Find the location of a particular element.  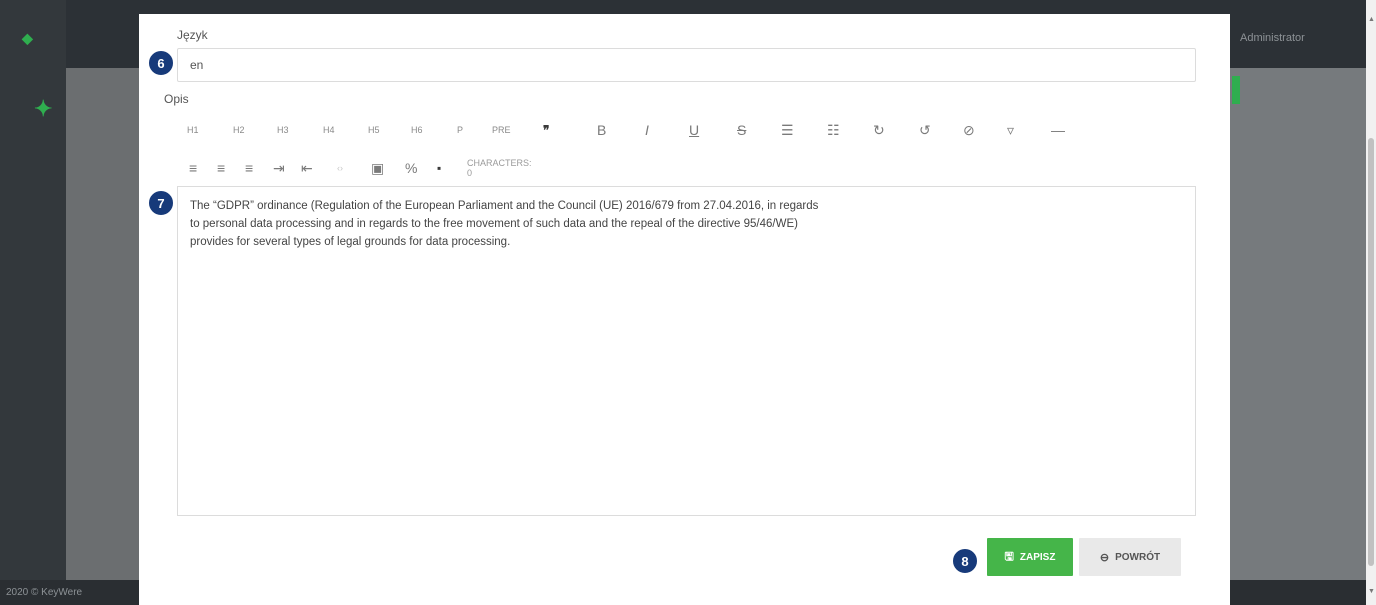

toolbar-pre-button: PRE is located at coordinates (501, 130).